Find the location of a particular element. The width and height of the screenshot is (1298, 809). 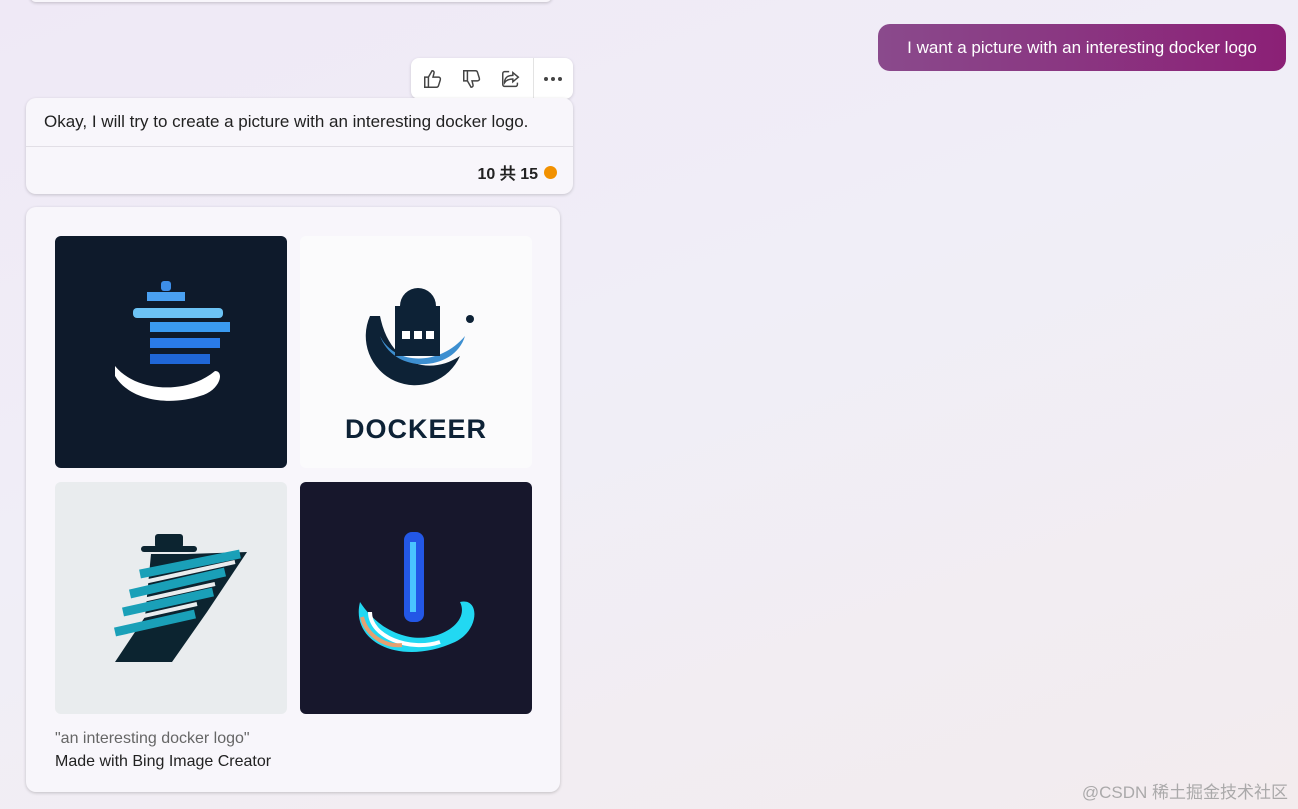

thumbs-down-icon is located at coordinates (471, 78).